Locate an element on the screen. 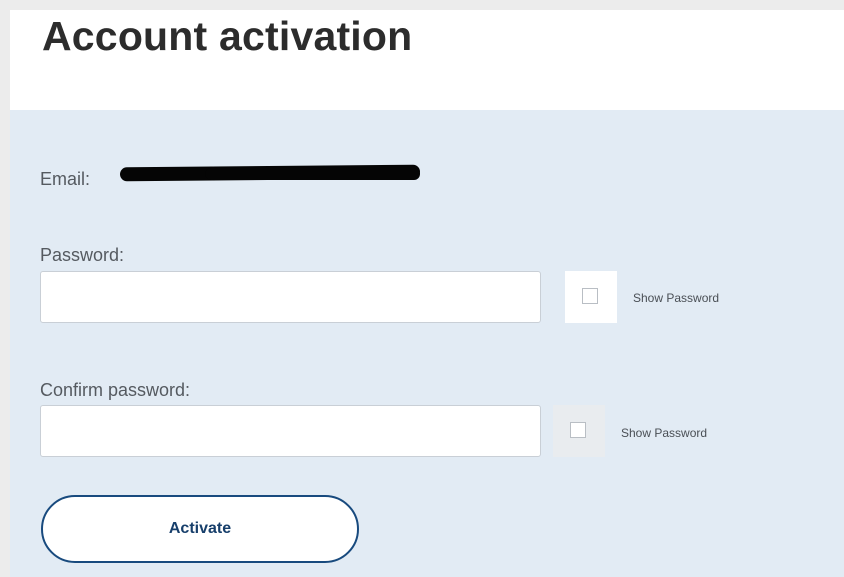 The image size is (844, 577). password-input is located at coordinates (290, 297).